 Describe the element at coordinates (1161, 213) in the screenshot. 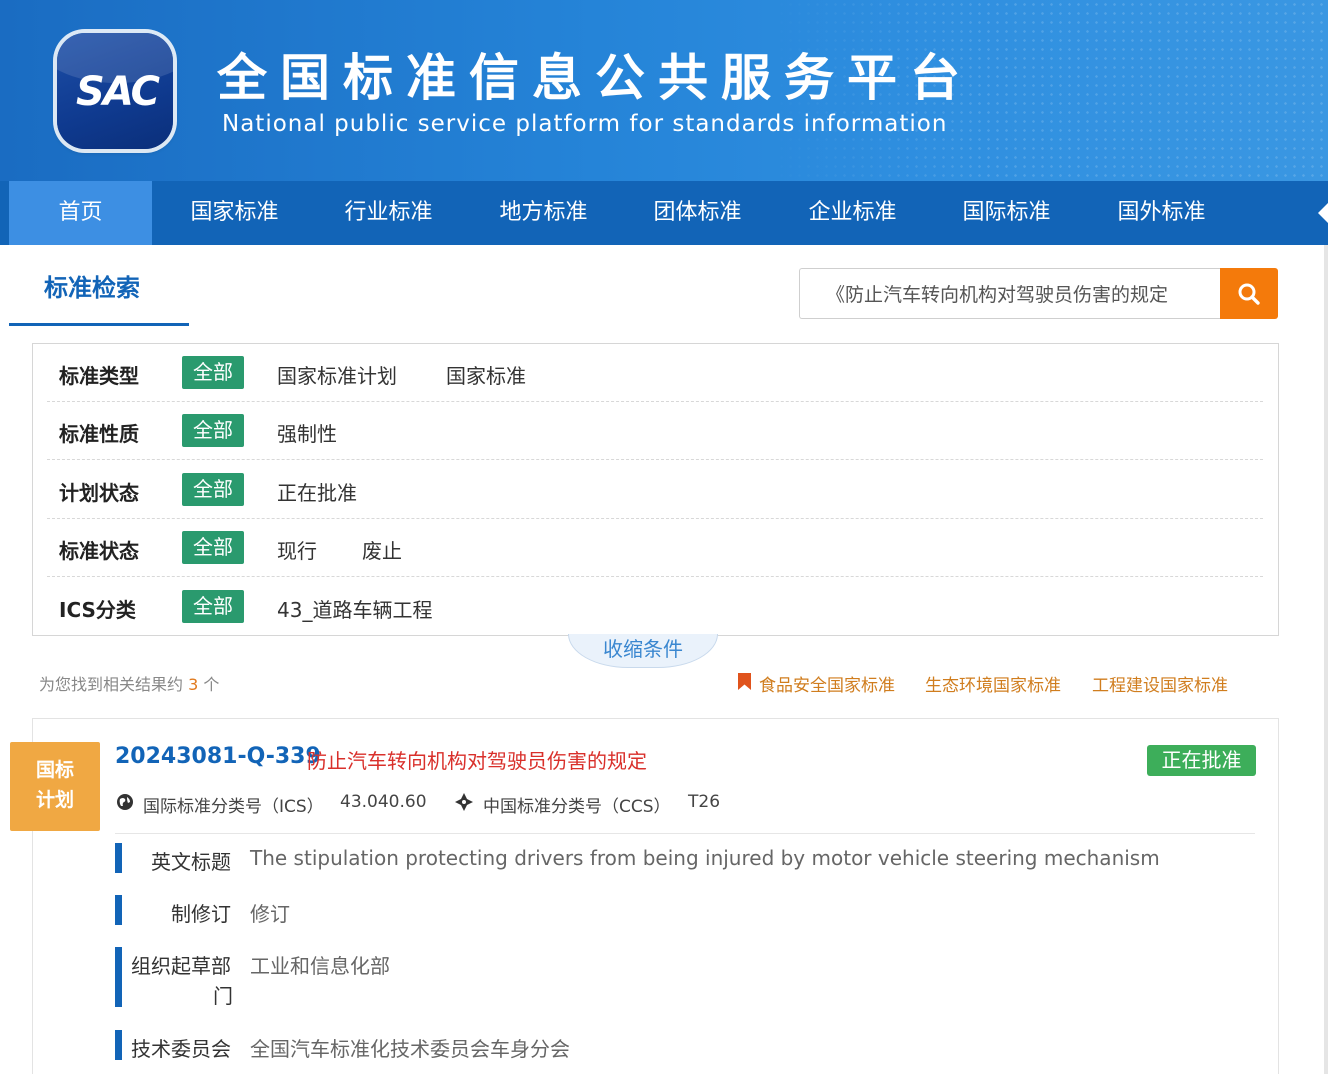

I see `nav-item-foreign: 国外标准` at that location.